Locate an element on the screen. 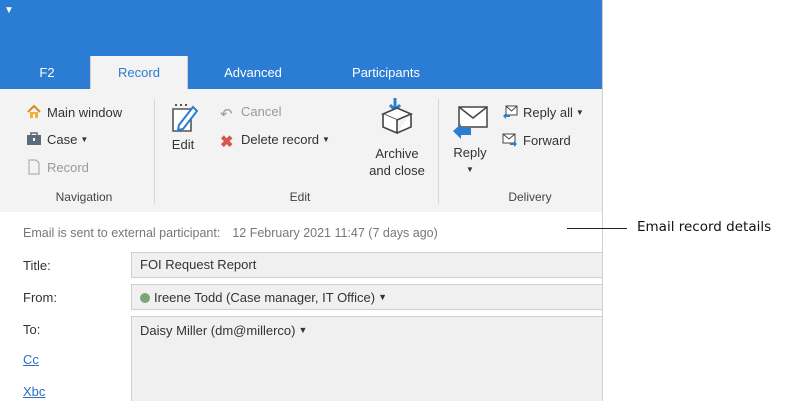 This screenshot has height=401, width=797. edit-pencil-icon is located at coordinates (185, 118).